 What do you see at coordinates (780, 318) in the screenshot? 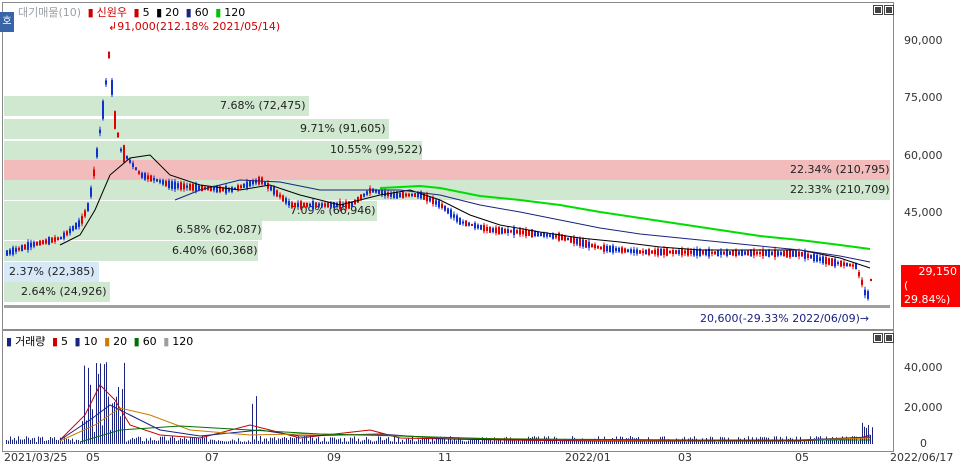
I see `low-annotation-label: 20,600(-29.33% 2022/06/09)` at bounding box center [780, 318].